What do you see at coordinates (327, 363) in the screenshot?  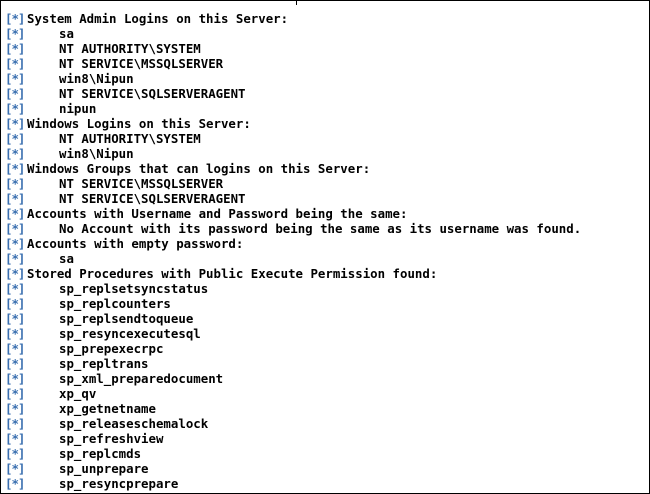 I see `output-line: [*] sp_repltrans` at bounding box center [327, 363].